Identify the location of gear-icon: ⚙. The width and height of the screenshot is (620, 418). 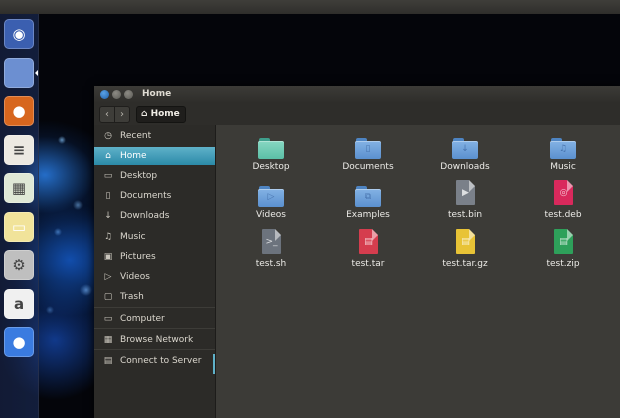
(19, 265).